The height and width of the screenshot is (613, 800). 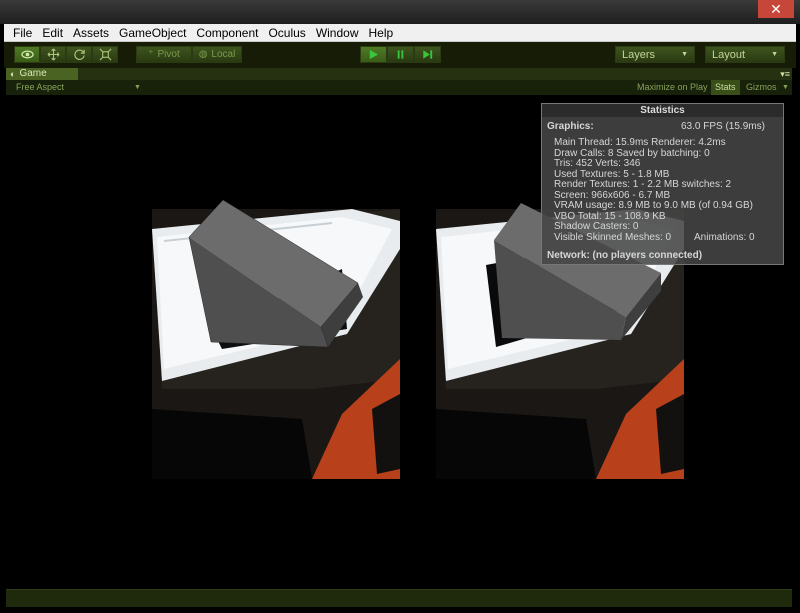 I want to click on menu-window: Window, so click(x=337, y=33).